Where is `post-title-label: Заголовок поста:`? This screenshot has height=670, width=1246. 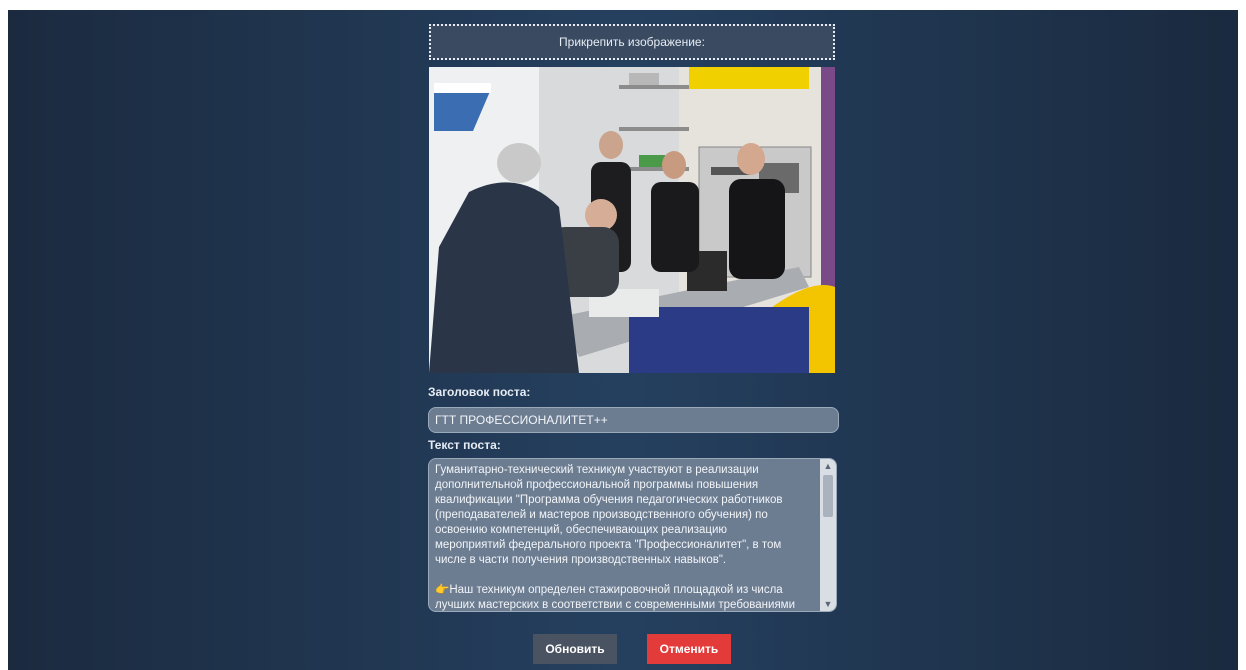
post-title-label: Заголовок поста: is located at coordinates (479, 392).